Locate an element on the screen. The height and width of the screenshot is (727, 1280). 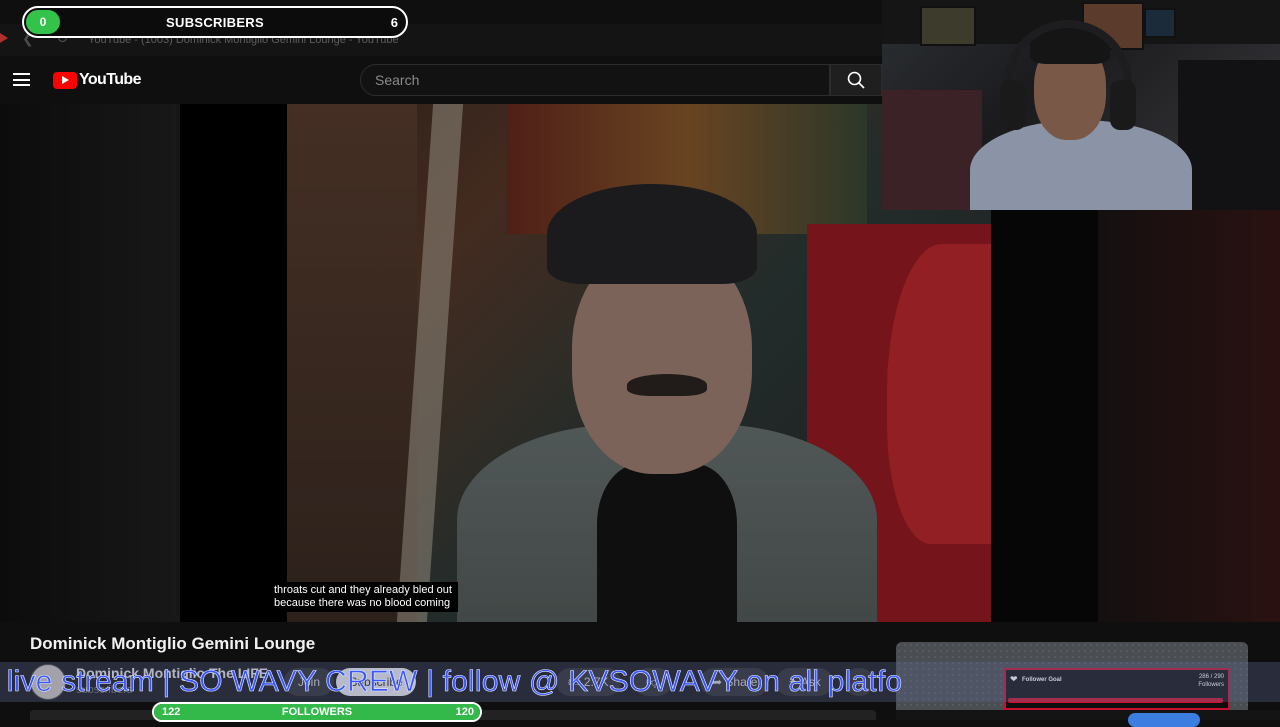
subscriber-goal-label: SUBSCRIBERS is located at coordinates (215, 22).